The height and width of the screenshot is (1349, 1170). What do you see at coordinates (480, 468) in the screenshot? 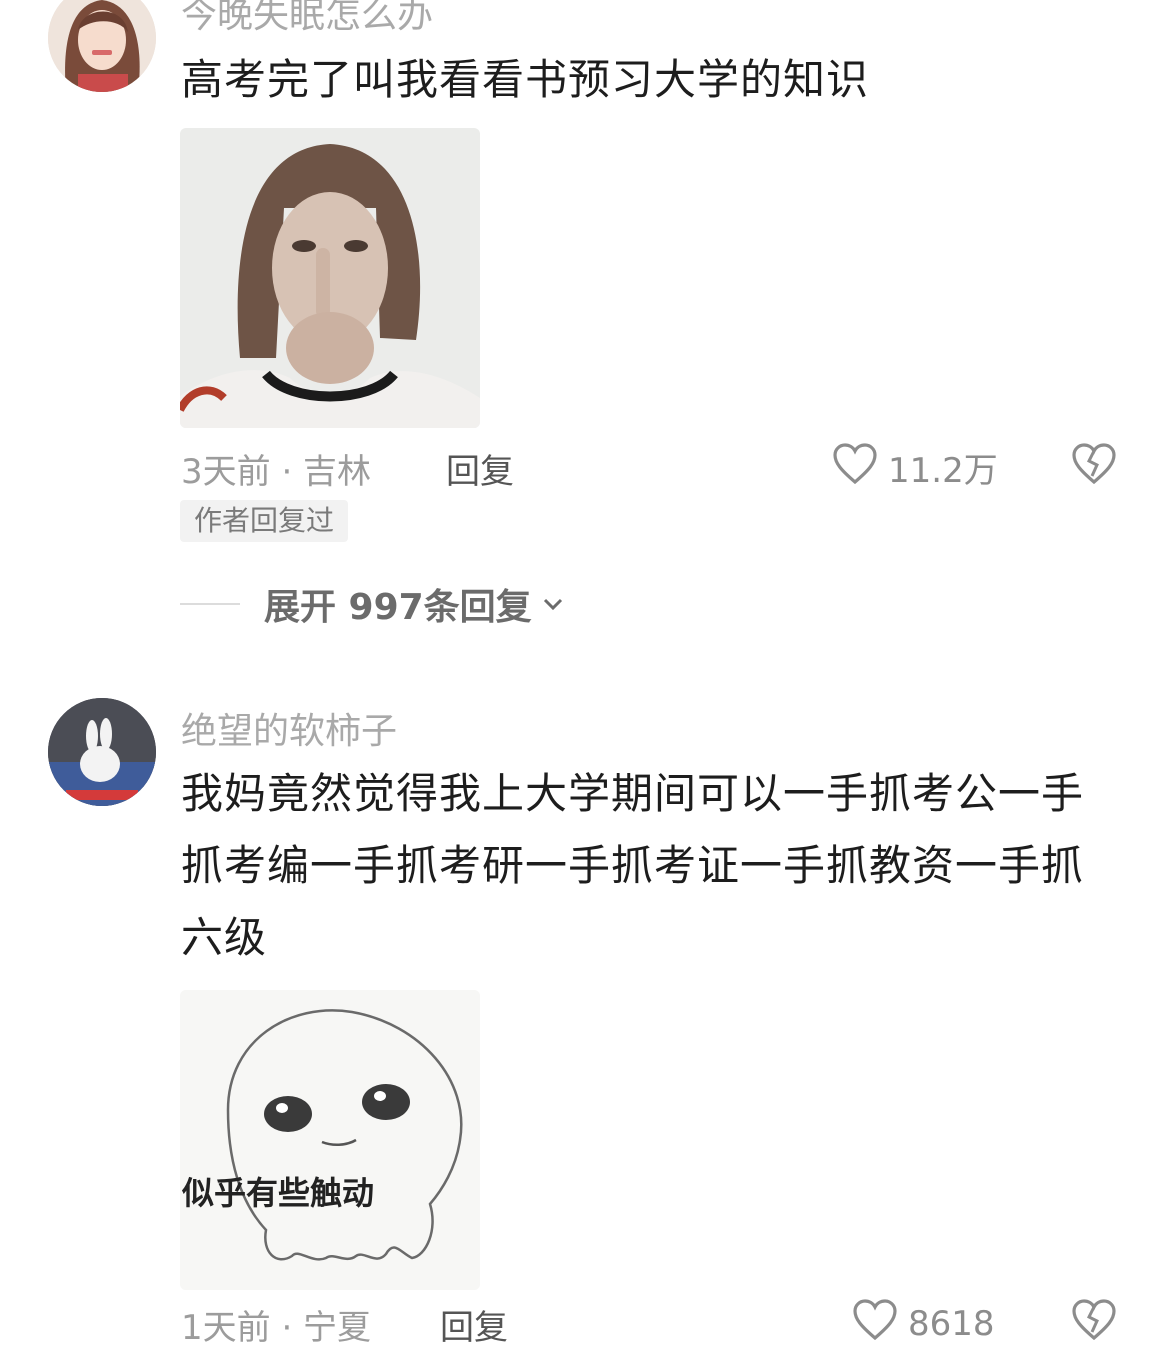
I see `reply-button: 回复` at bounding box center [480, 468].